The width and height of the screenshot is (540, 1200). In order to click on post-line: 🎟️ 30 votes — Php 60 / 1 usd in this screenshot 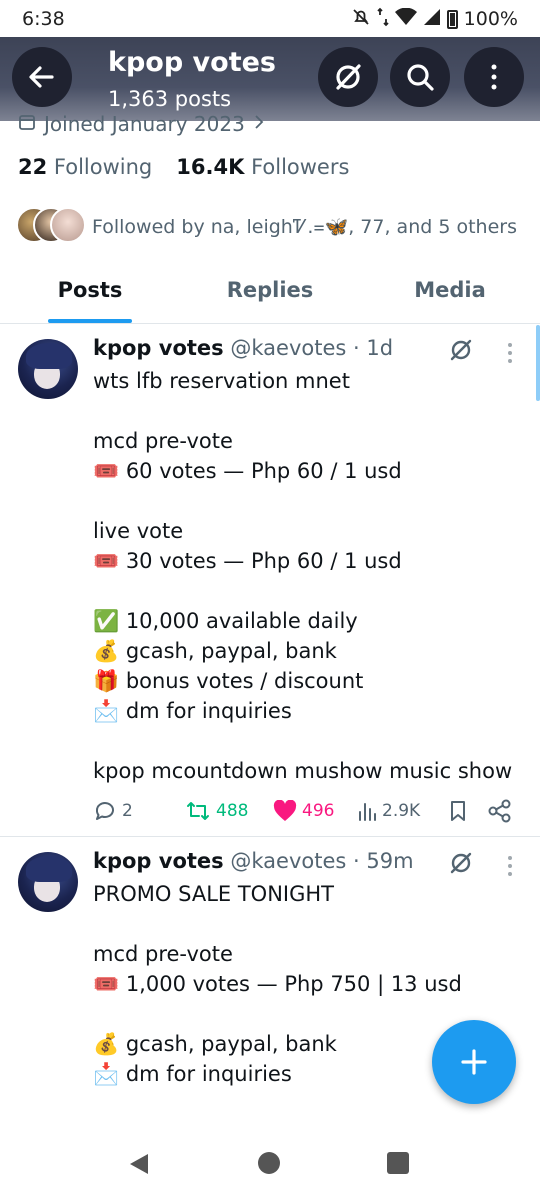, I will do `click(247, 561)`.